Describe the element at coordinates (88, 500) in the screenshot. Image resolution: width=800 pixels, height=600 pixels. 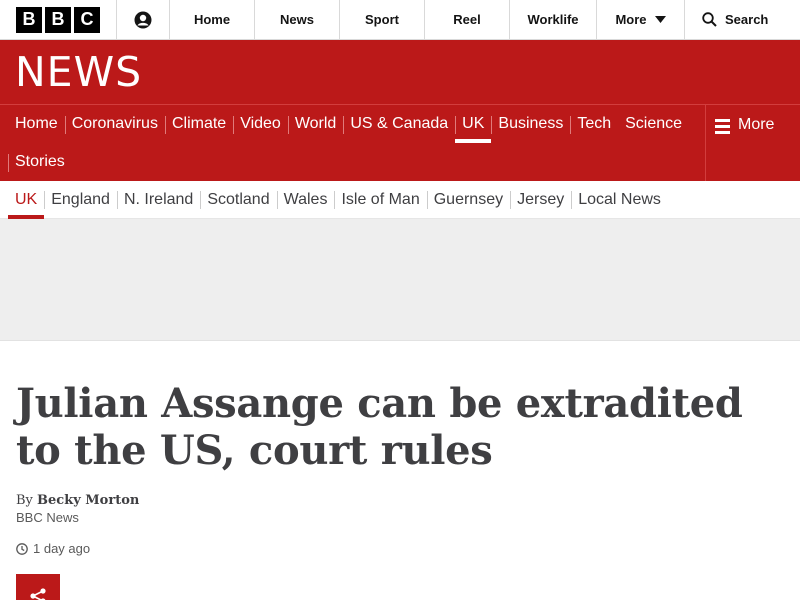
I see `author-name: Becky Morton` at that location.